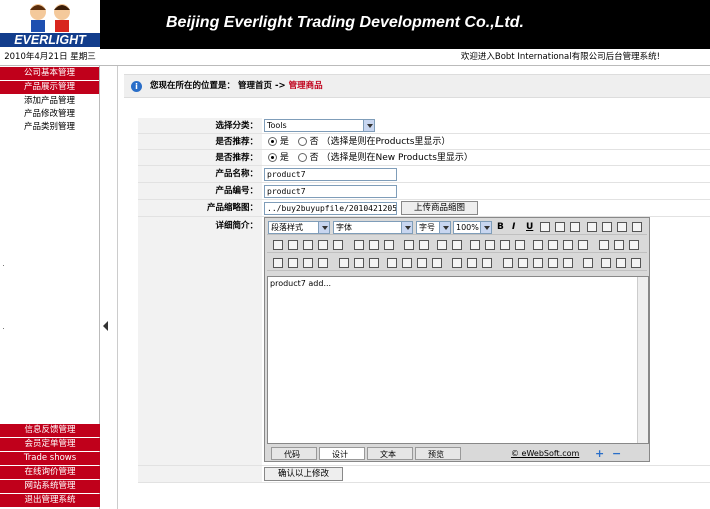 The image size is (710, 509). Describe the element at coordinates (49, 101) in the screenshot. I see `sidebar-item-add-product: 添加产品管理` at that location.